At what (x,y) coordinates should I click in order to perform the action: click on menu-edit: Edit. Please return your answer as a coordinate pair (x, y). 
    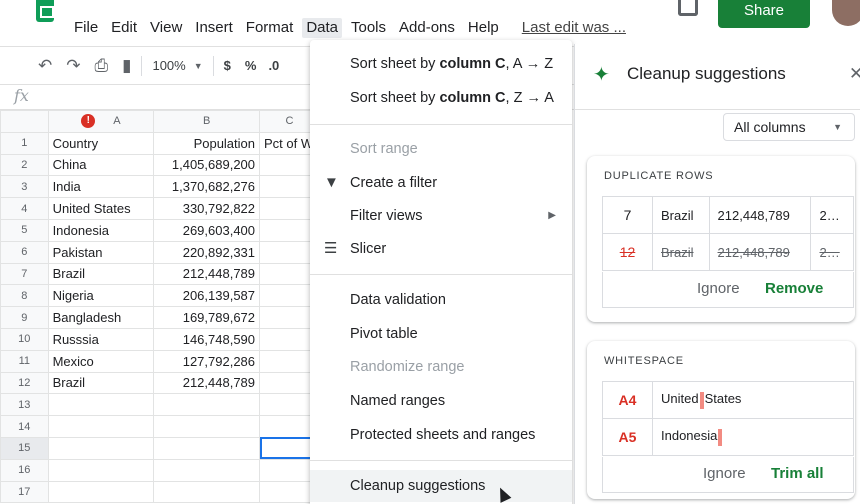
    Looking at the image, I should click on (124, 28).